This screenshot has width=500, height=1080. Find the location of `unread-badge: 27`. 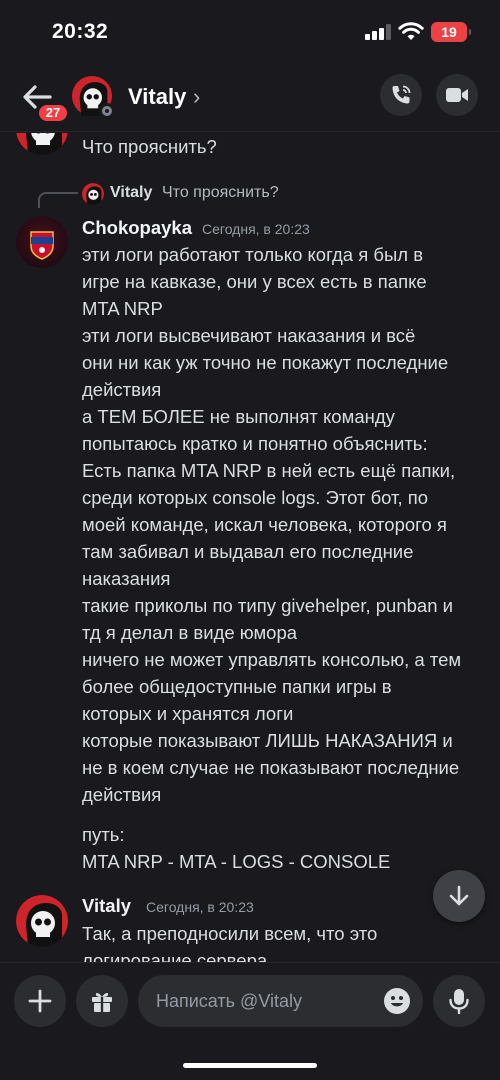

unread-badge: 27 is located at coordinates (53, 113).